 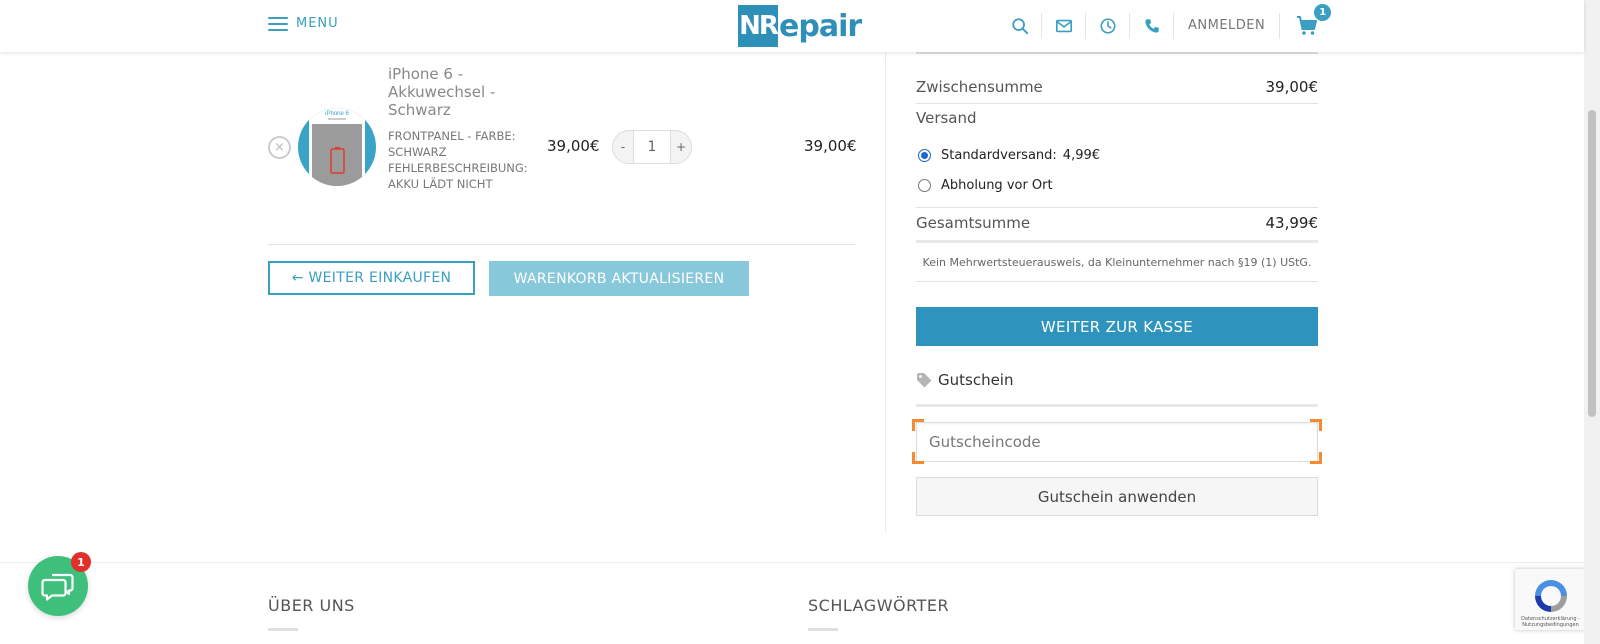 I want to click on shipping-option-label: Abholung vor Ort, so click(x=997, y=185).